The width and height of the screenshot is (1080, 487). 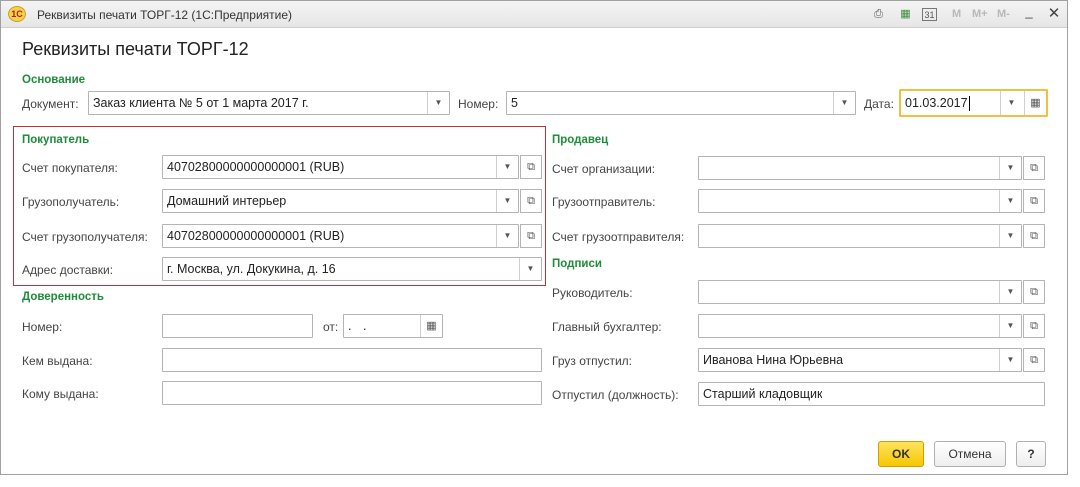 I want to click on shipper-account-label: Счет грузоотправителя:, so click(x=618, y=237).